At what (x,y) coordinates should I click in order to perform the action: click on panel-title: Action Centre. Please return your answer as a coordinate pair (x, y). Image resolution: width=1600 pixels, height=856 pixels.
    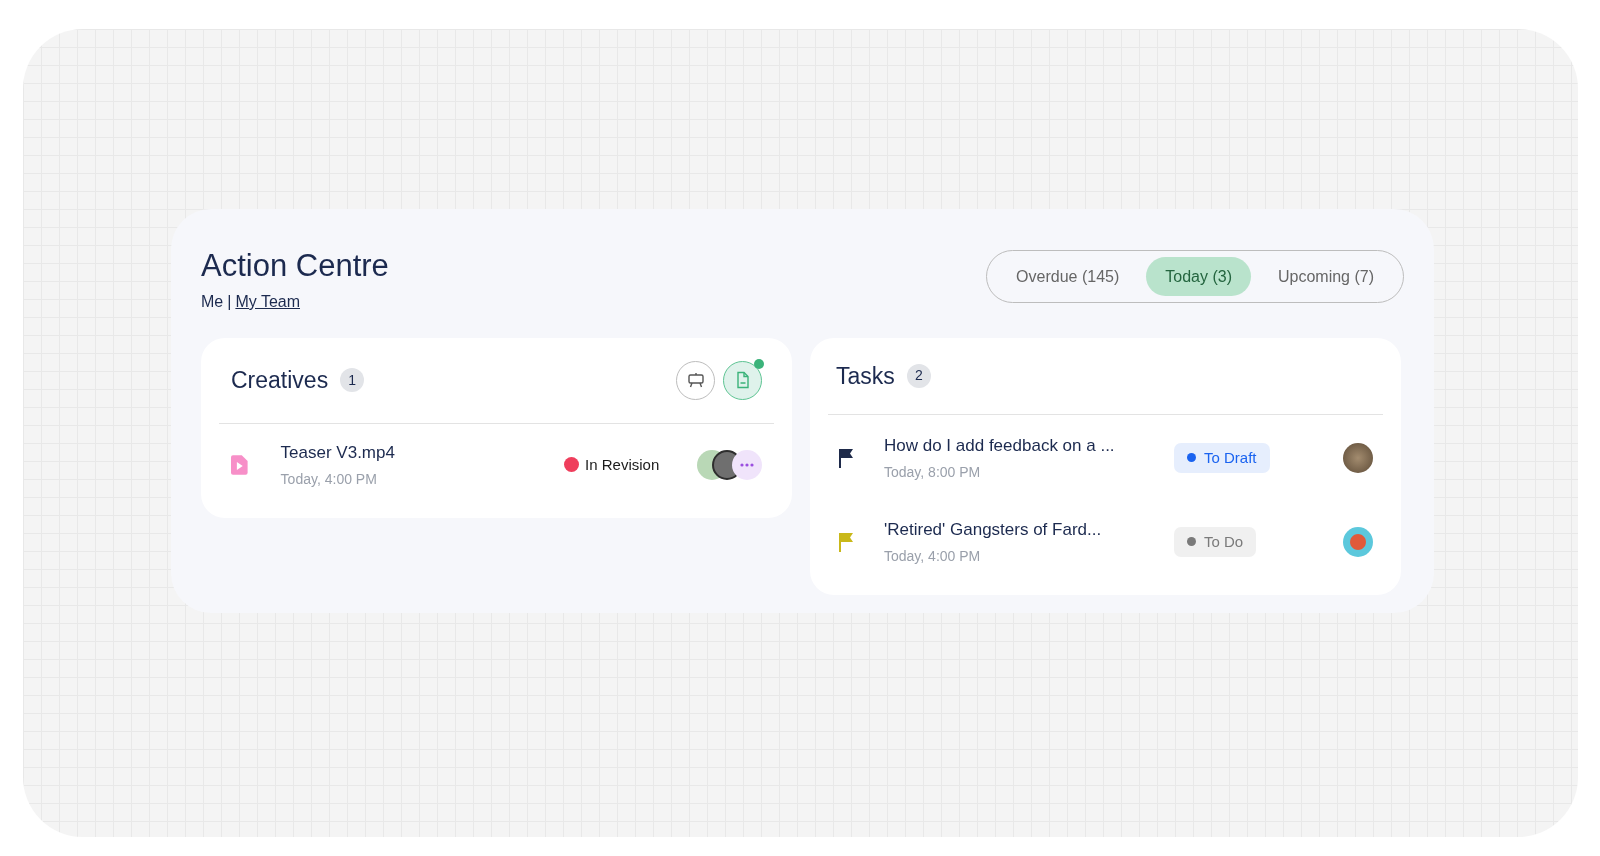
    Looking at the image, I should click on (295, 266).